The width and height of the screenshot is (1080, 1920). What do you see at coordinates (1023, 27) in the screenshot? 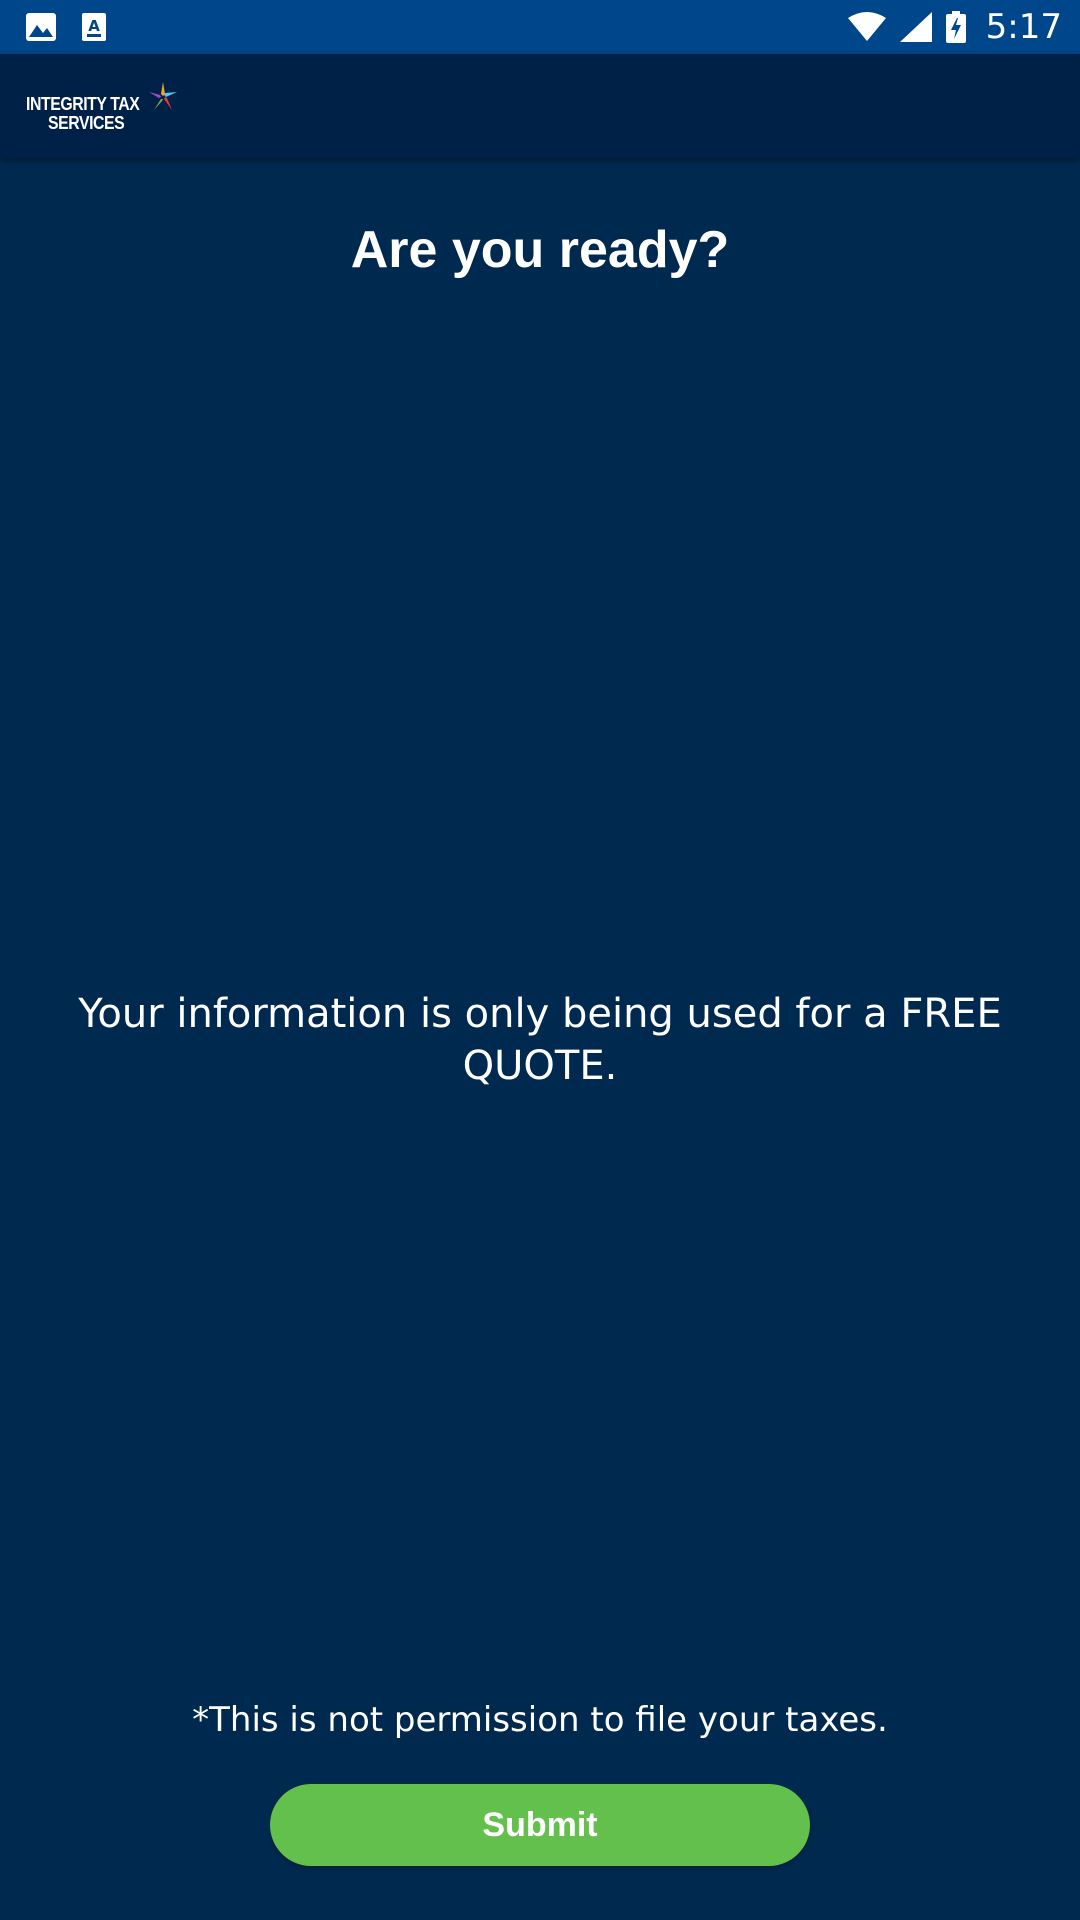
I see `clock: 5:17` at bounding box center [1023, 27].